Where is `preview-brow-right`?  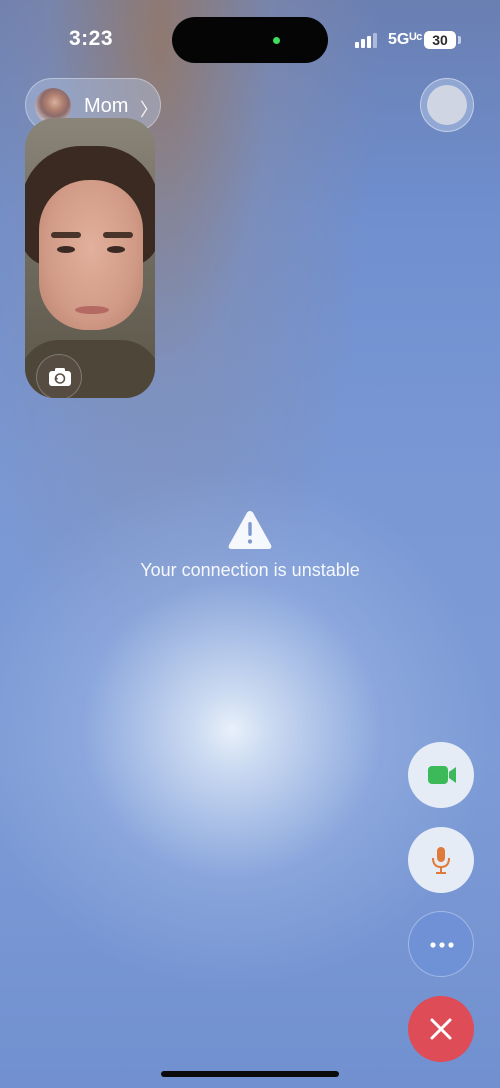 preview-brow-right is located at coordinates (118, 235).